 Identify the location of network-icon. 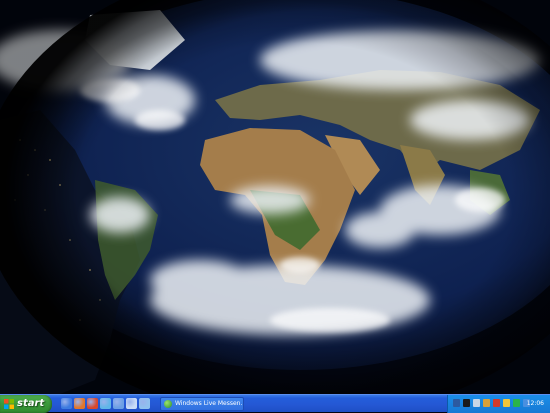
(456, 403).